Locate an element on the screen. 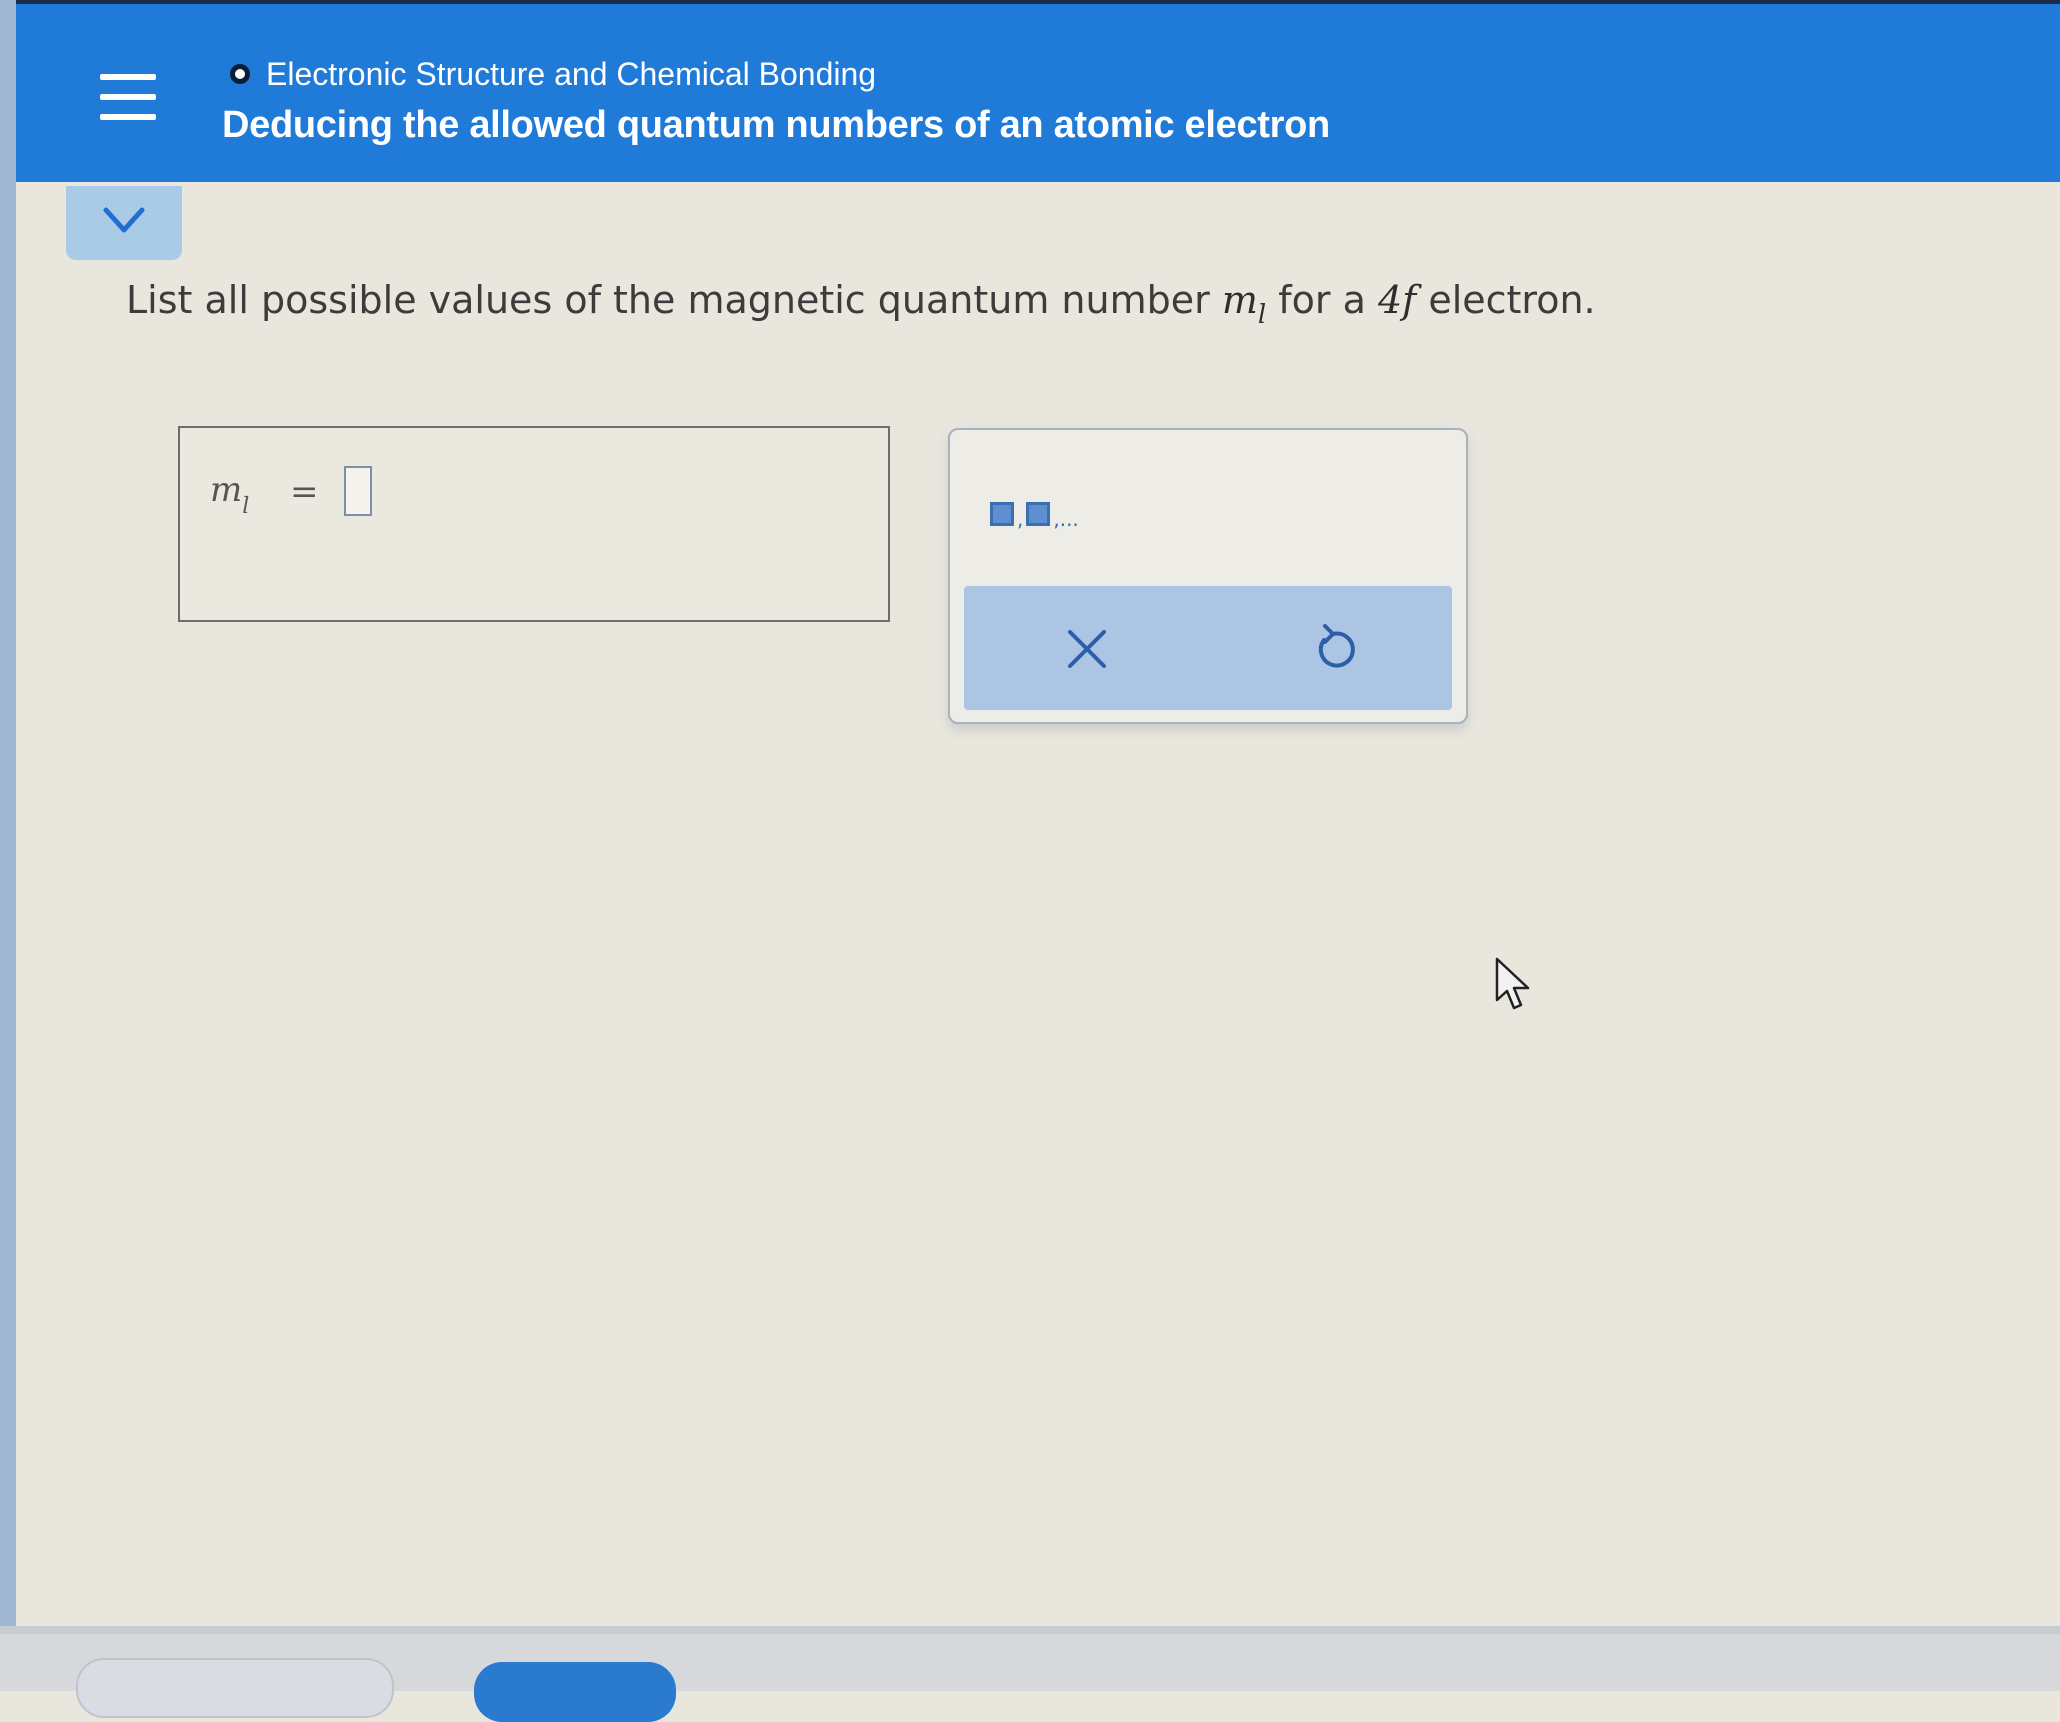  undo-button is located at coordinates (1333, 649).